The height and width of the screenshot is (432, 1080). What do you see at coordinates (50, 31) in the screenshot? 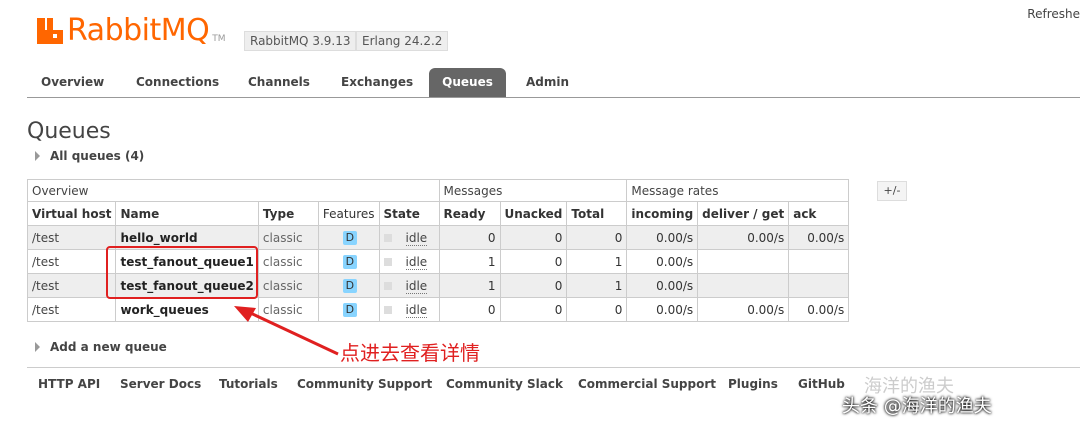
I see `rabbit-logo-icon` at bounding box center [50, 31].